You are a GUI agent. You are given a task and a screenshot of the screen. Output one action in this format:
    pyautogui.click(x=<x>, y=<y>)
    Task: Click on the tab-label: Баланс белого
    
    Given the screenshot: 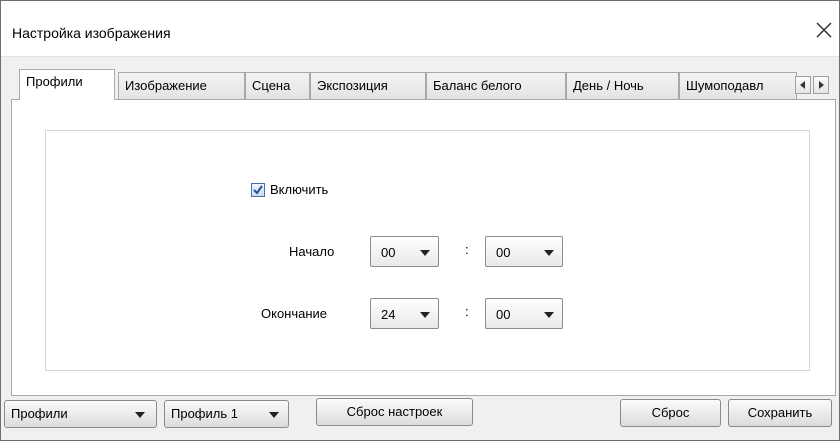 What is the action you would take?
    pyautogui.click(x=477, y=85)
    